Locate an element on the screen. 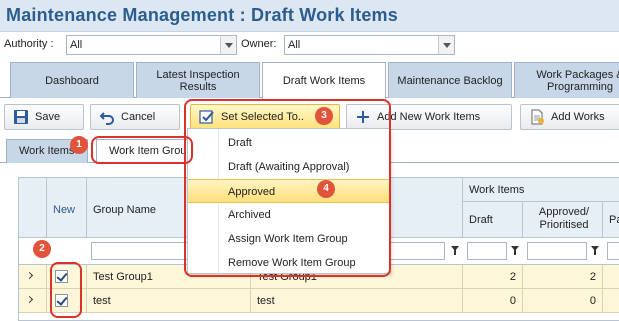 This screenshot has width=619, height=321. add-works-label: Add Works is located at coordinates (578, 117).